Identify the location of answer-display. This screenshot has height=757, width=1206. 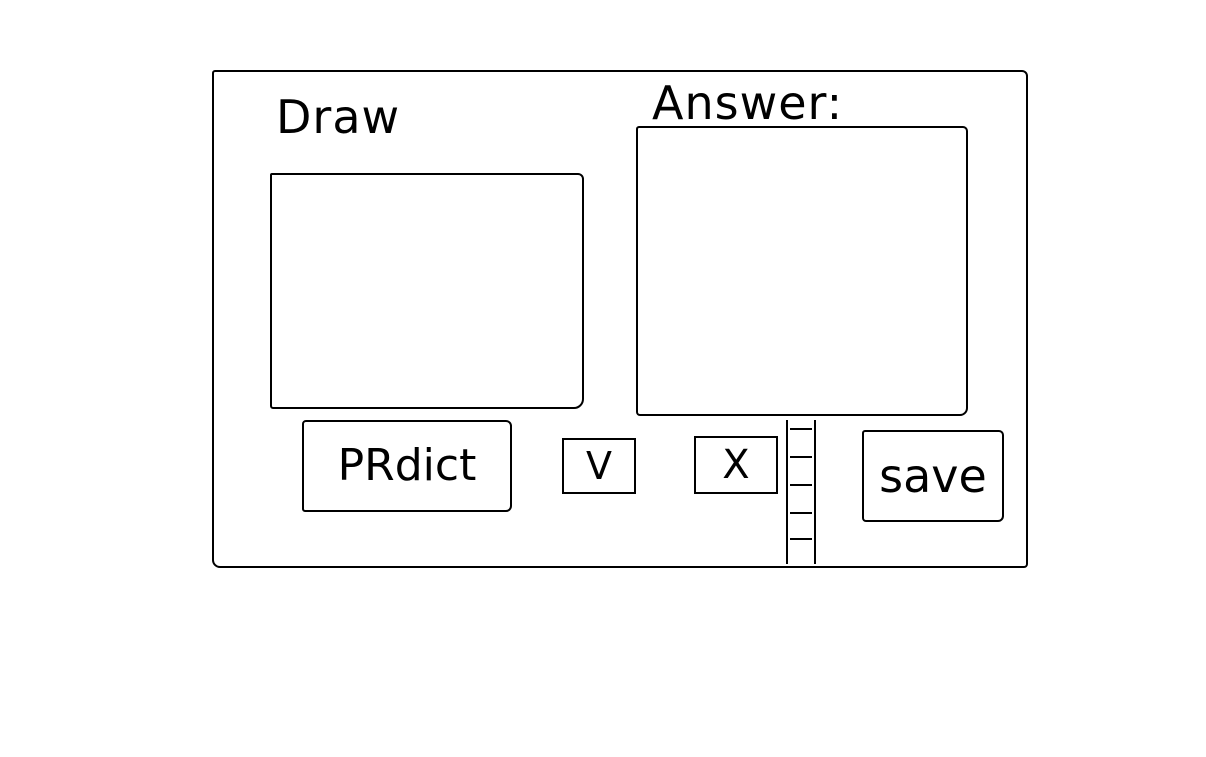
(802, 271).